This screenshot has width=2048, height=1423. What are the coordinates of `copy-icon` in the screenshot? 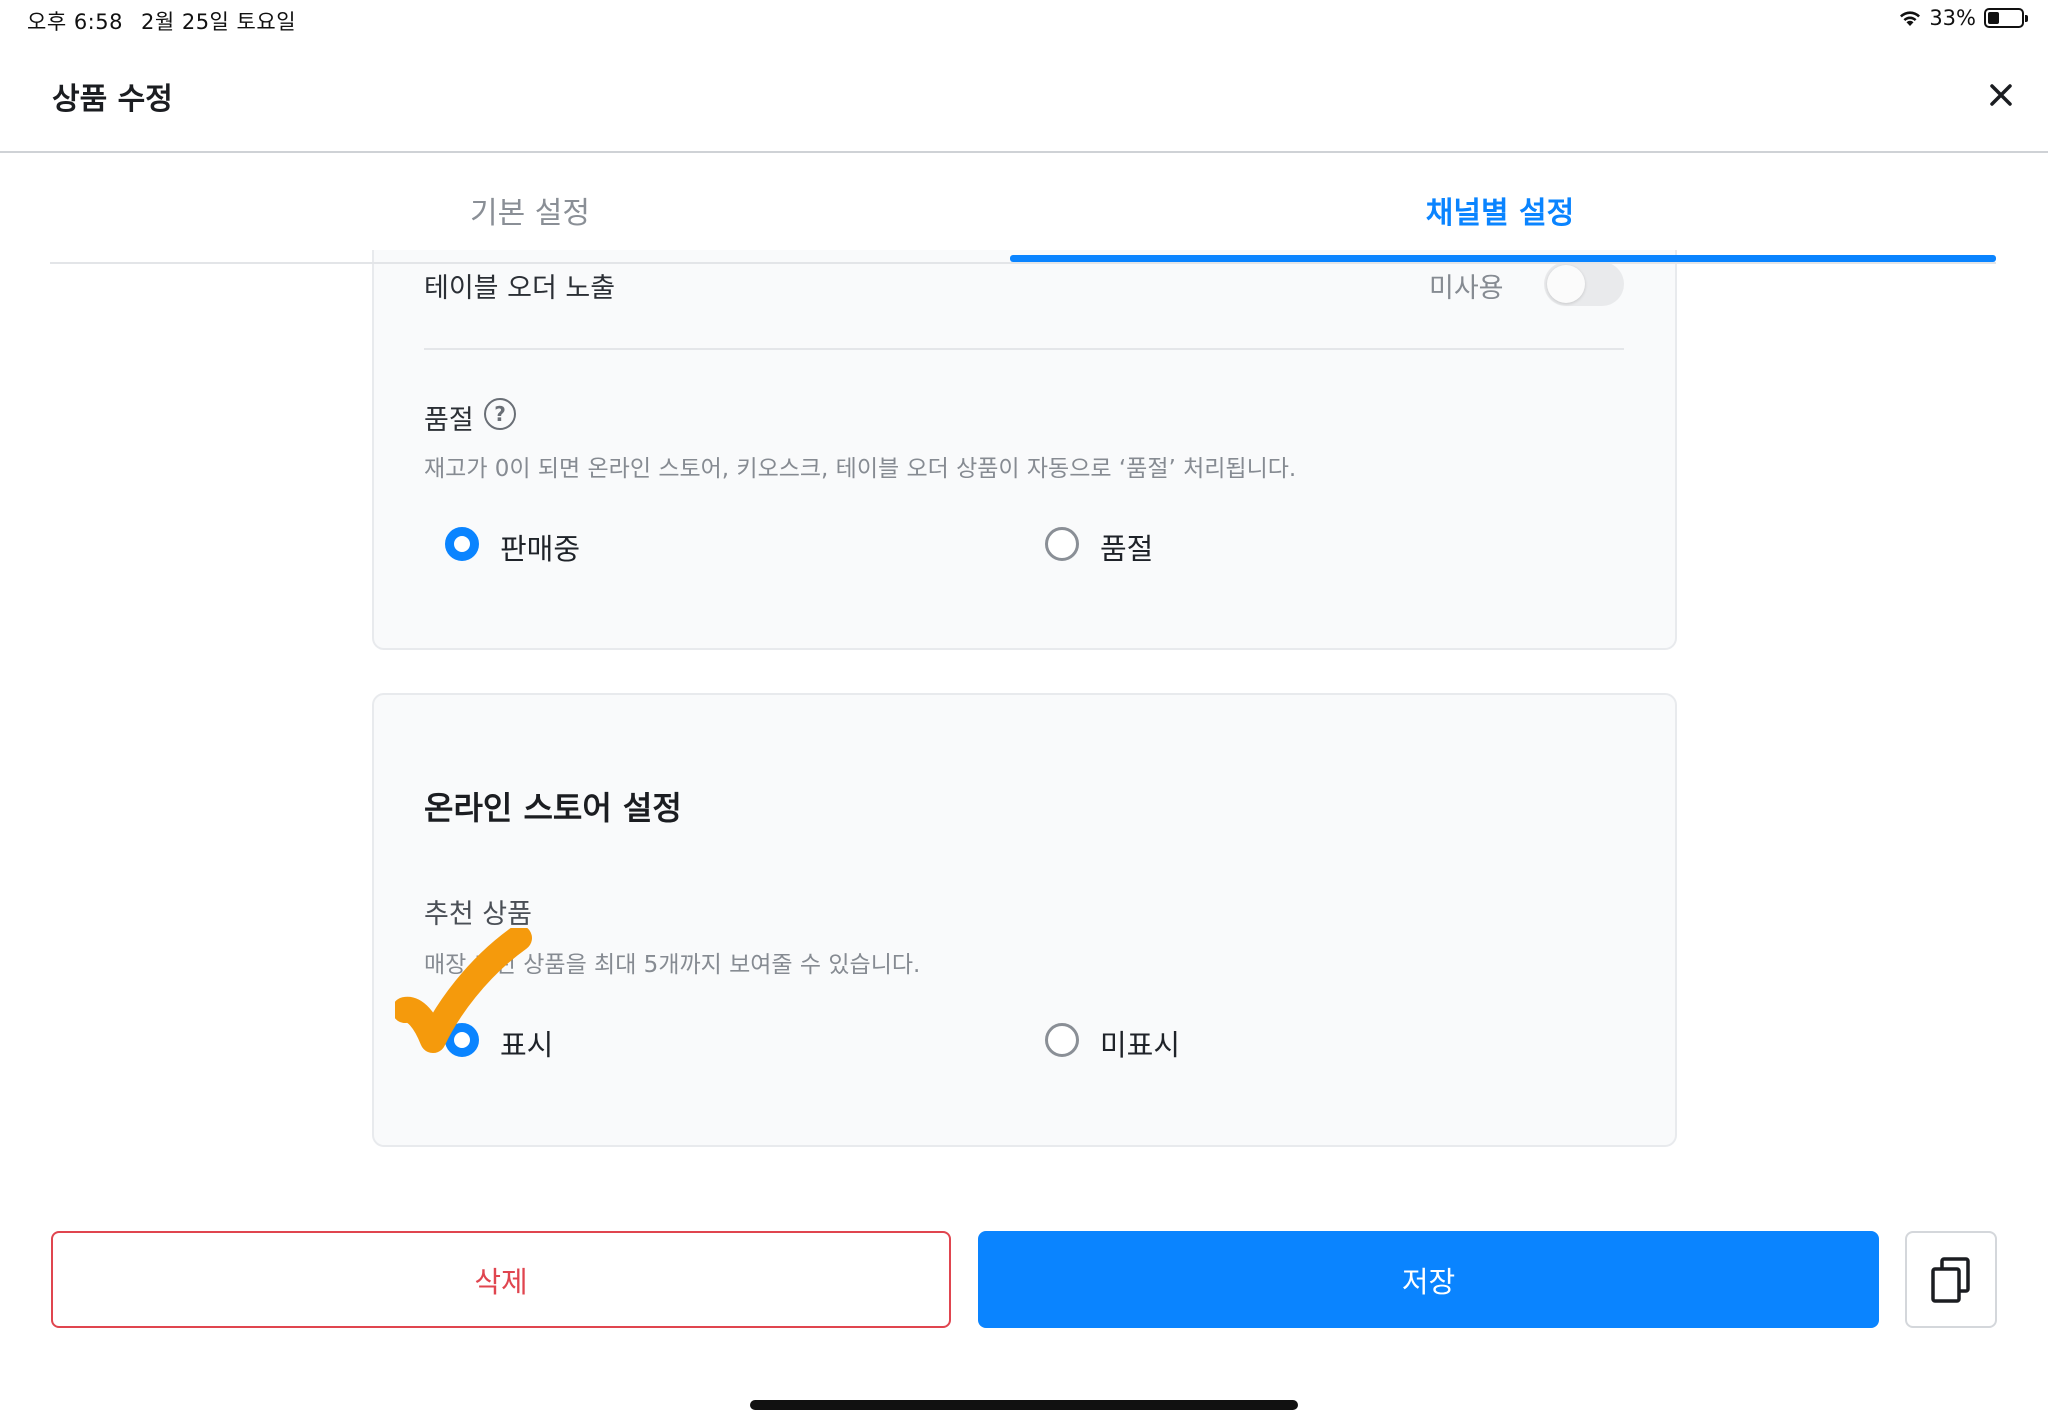 It's located at (1950, 1279).